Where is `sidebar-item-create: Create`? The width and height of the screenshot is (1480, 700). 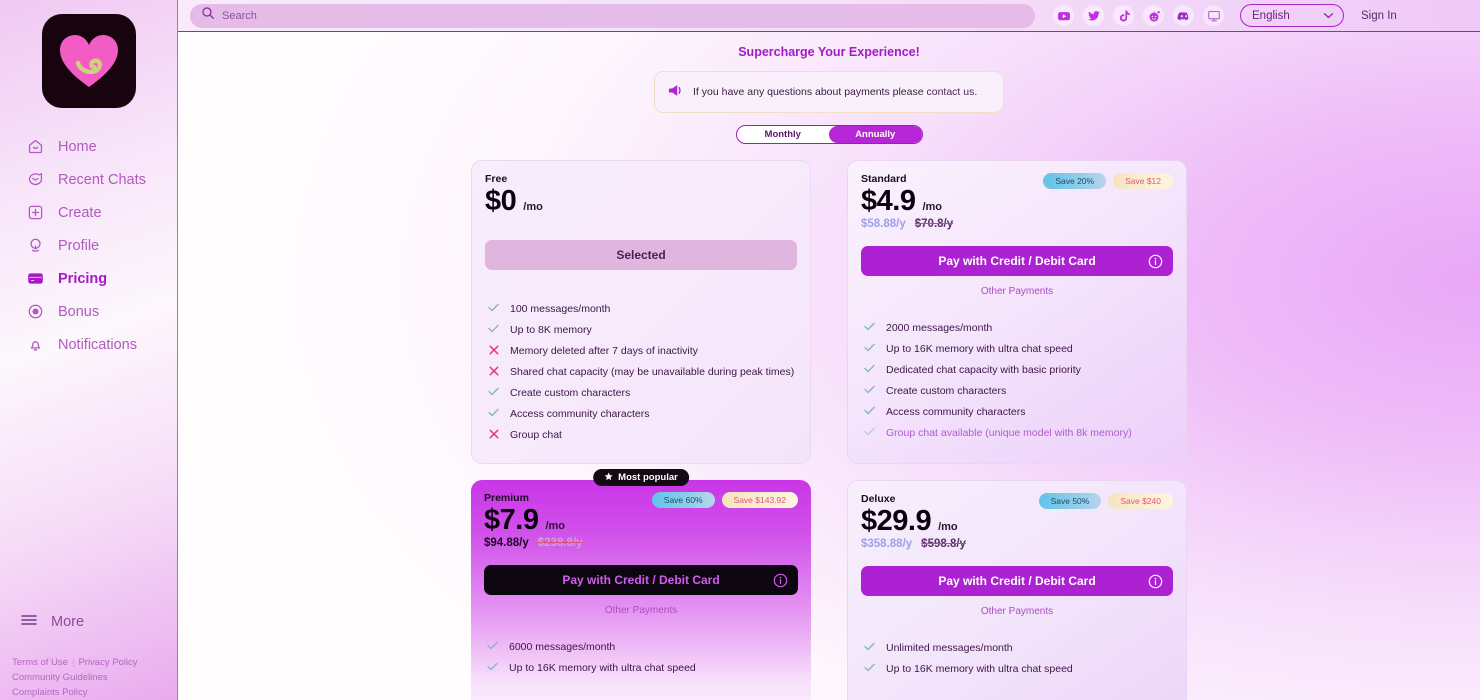
sidebar-item-create: Create is located at coordinates (88, 212).